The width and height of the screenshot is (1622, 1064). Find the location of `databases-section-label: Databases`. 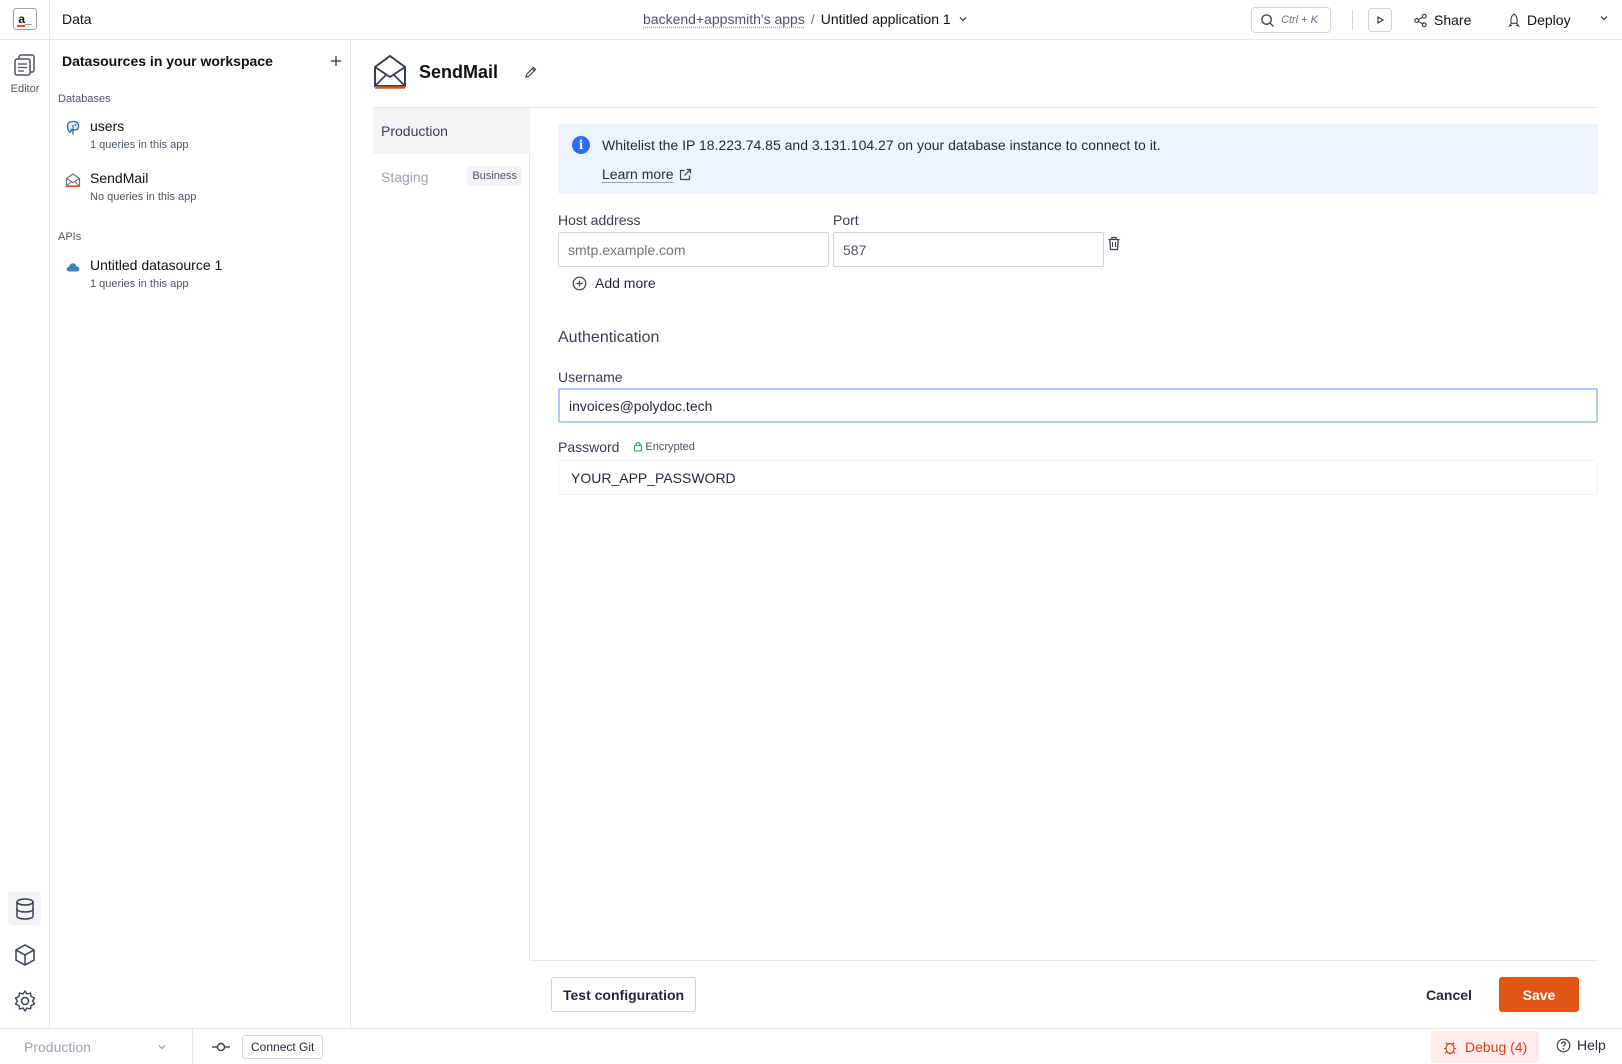

databases-section-label: Databases is located at coordinates (84, 99).